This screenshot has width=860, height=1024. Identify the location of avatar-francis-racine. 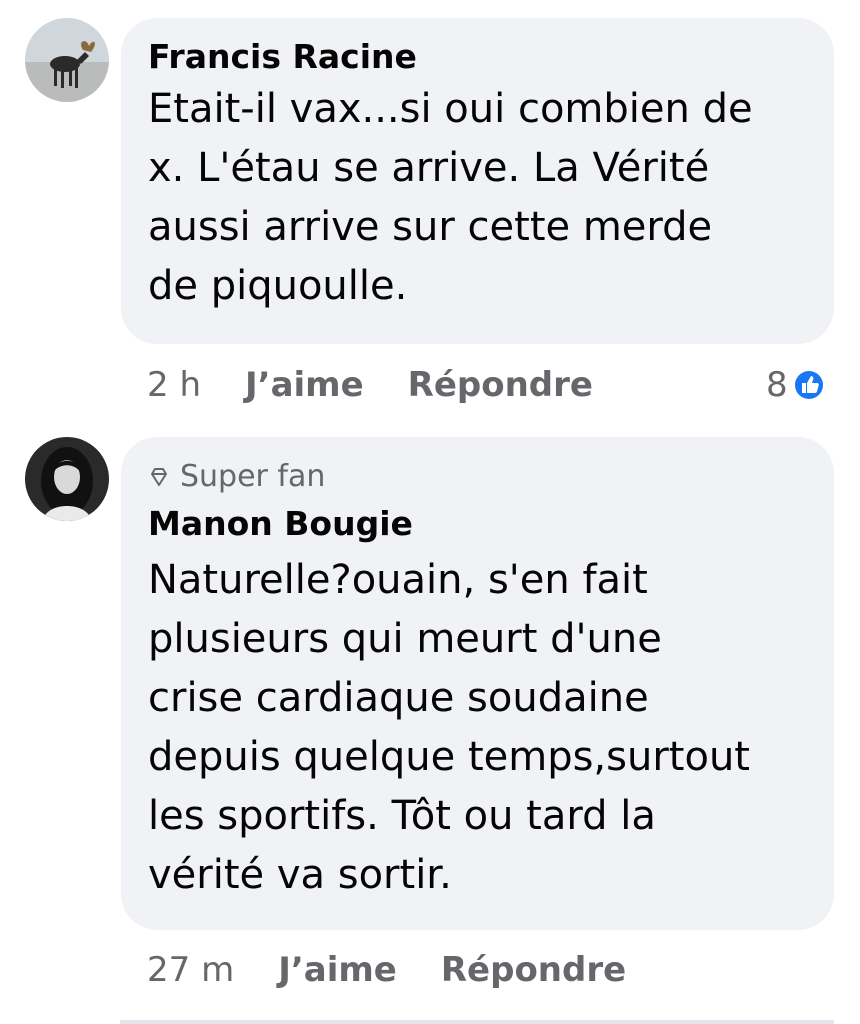
(67, 60).